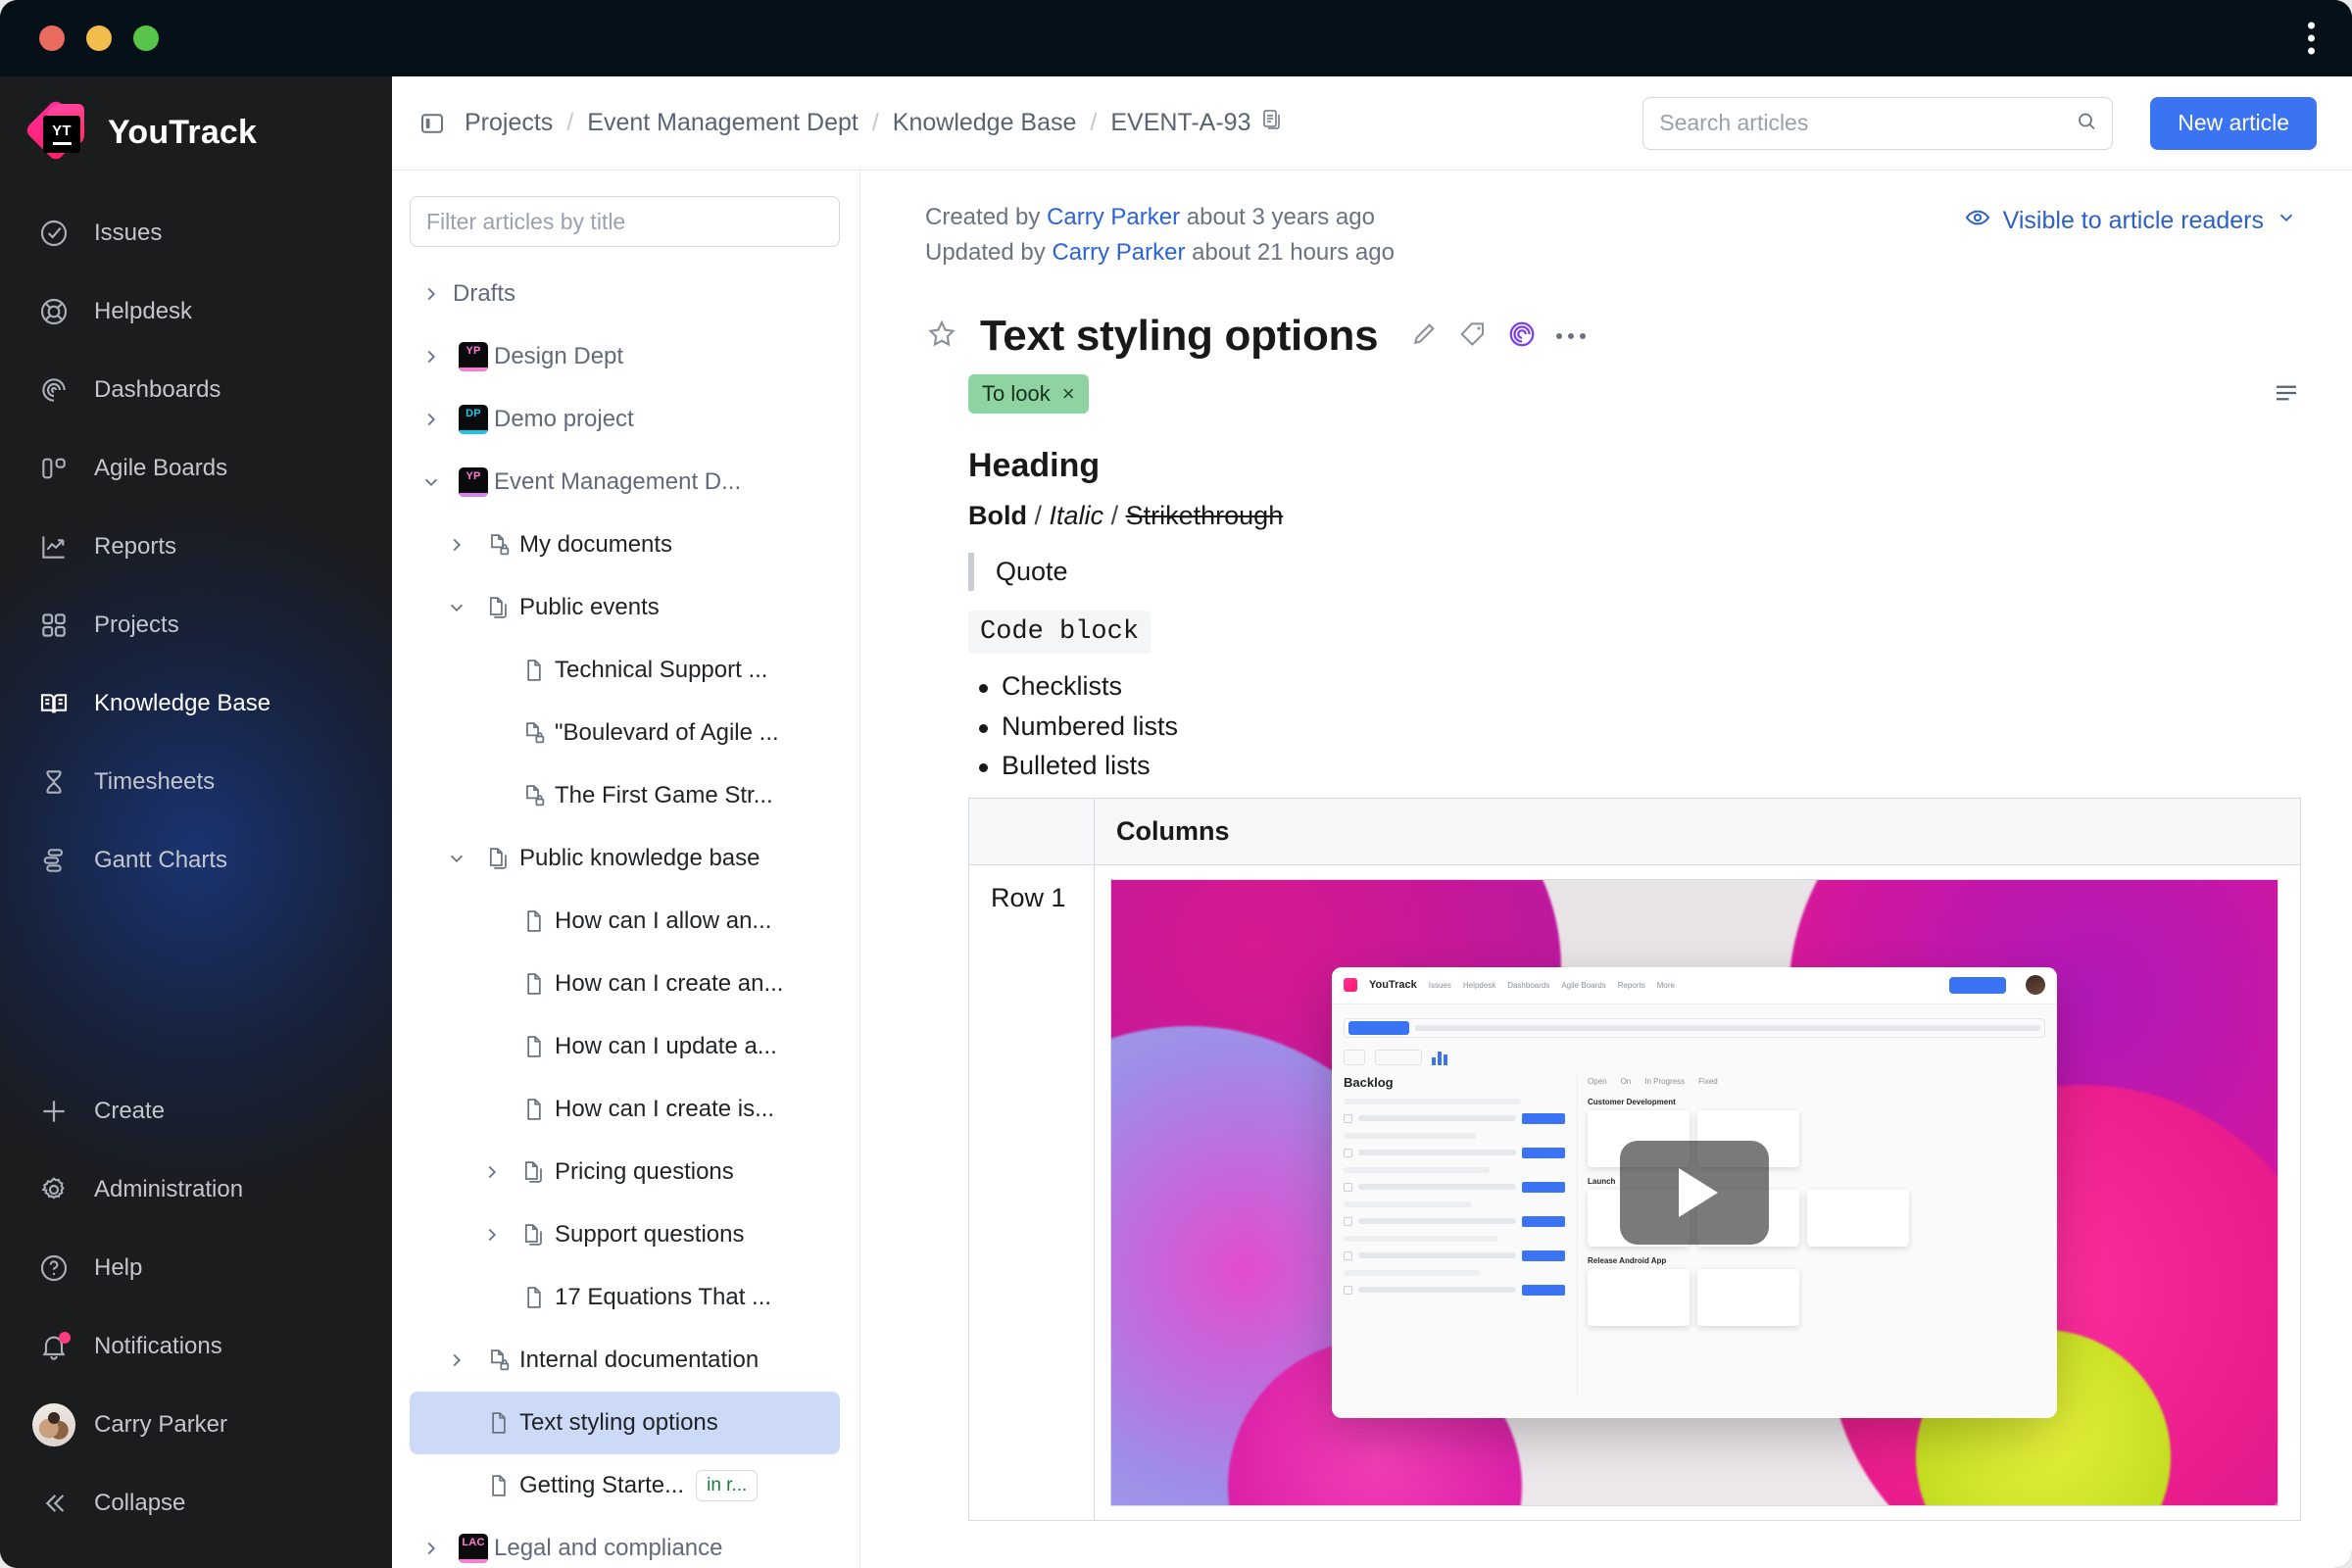 This screenshot has height=1568, width=2352. I want to click on eye-icon, so click(1977, 221).